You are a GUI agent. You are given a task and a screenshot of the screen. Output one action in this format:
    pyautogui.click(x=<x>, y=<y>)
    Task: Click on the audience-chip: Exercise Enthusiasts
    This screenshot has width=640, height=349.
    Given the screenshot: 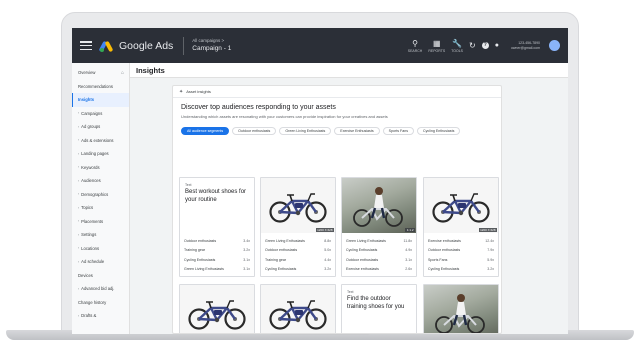 What is the action you would take?
    pyautogui.click(x=357, y=131)
    